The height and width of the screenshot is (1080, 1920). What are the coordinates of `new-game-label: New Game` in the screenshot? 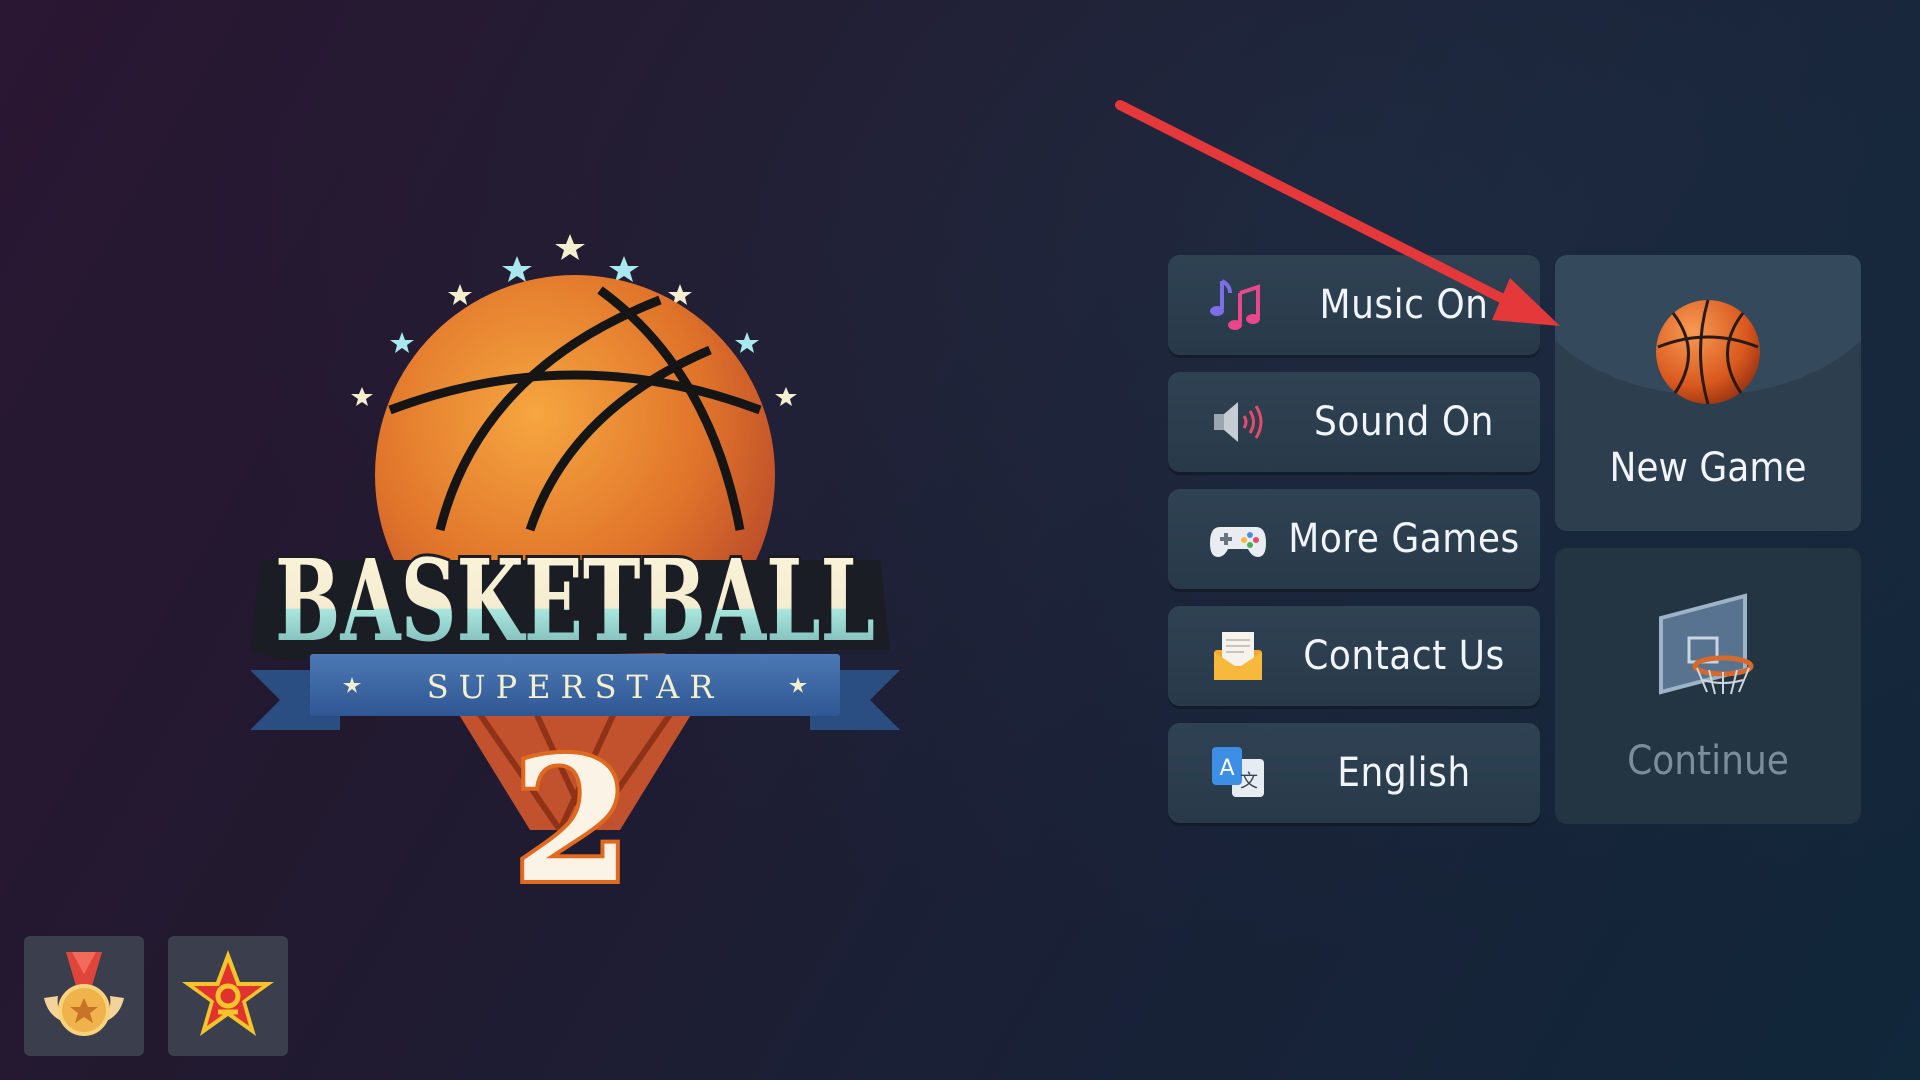 It's located at (1708, 468).